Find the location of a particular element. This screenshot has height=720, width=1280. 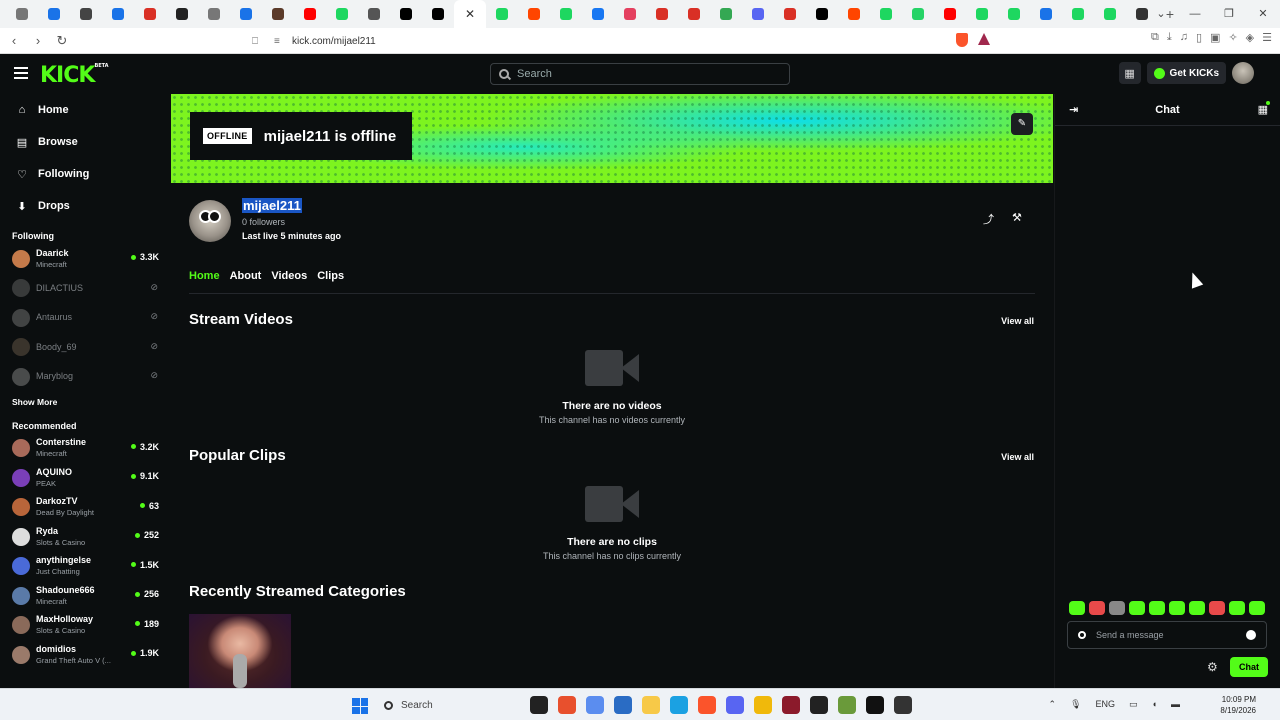

media-icon: ♫ is located at coordinates (1184, 37).